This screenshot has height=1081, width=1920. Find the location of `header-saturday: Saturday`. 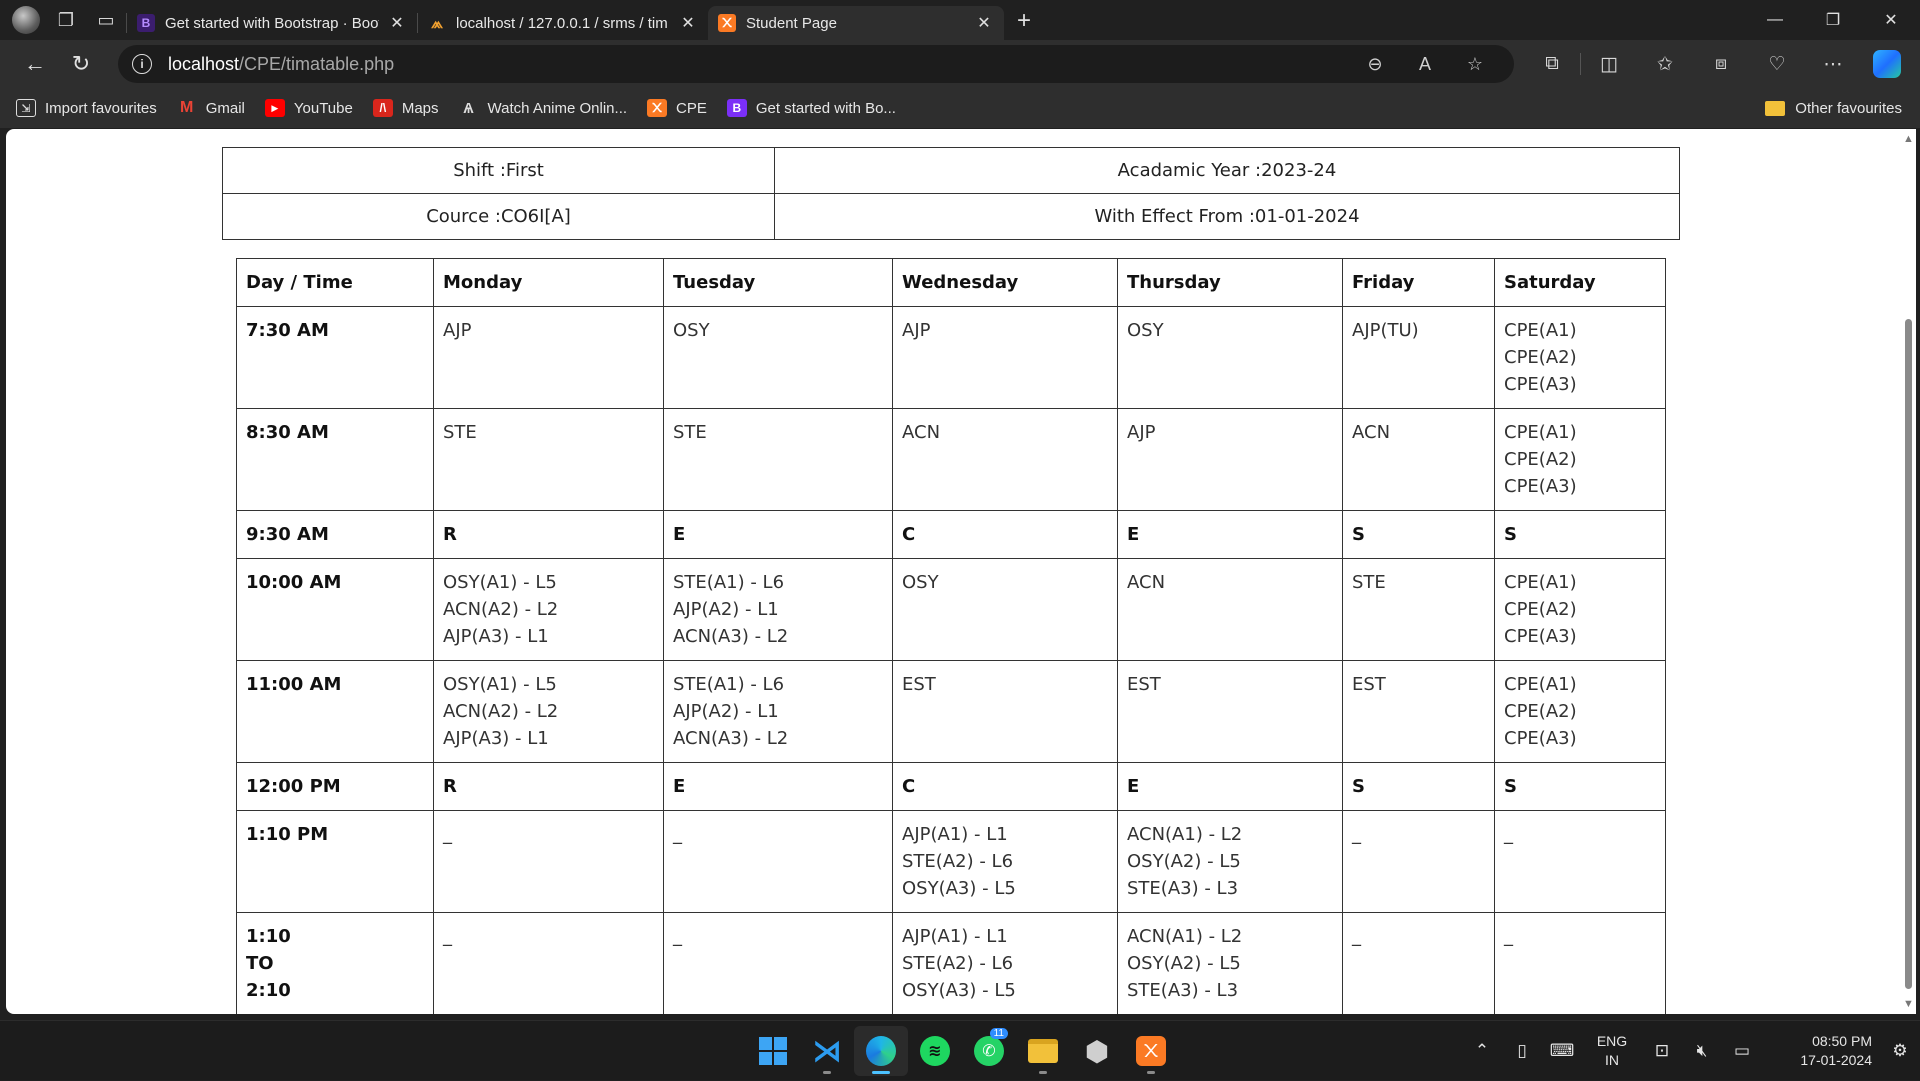

header-saturday: Saturday is located at coordinates (1580, 282).